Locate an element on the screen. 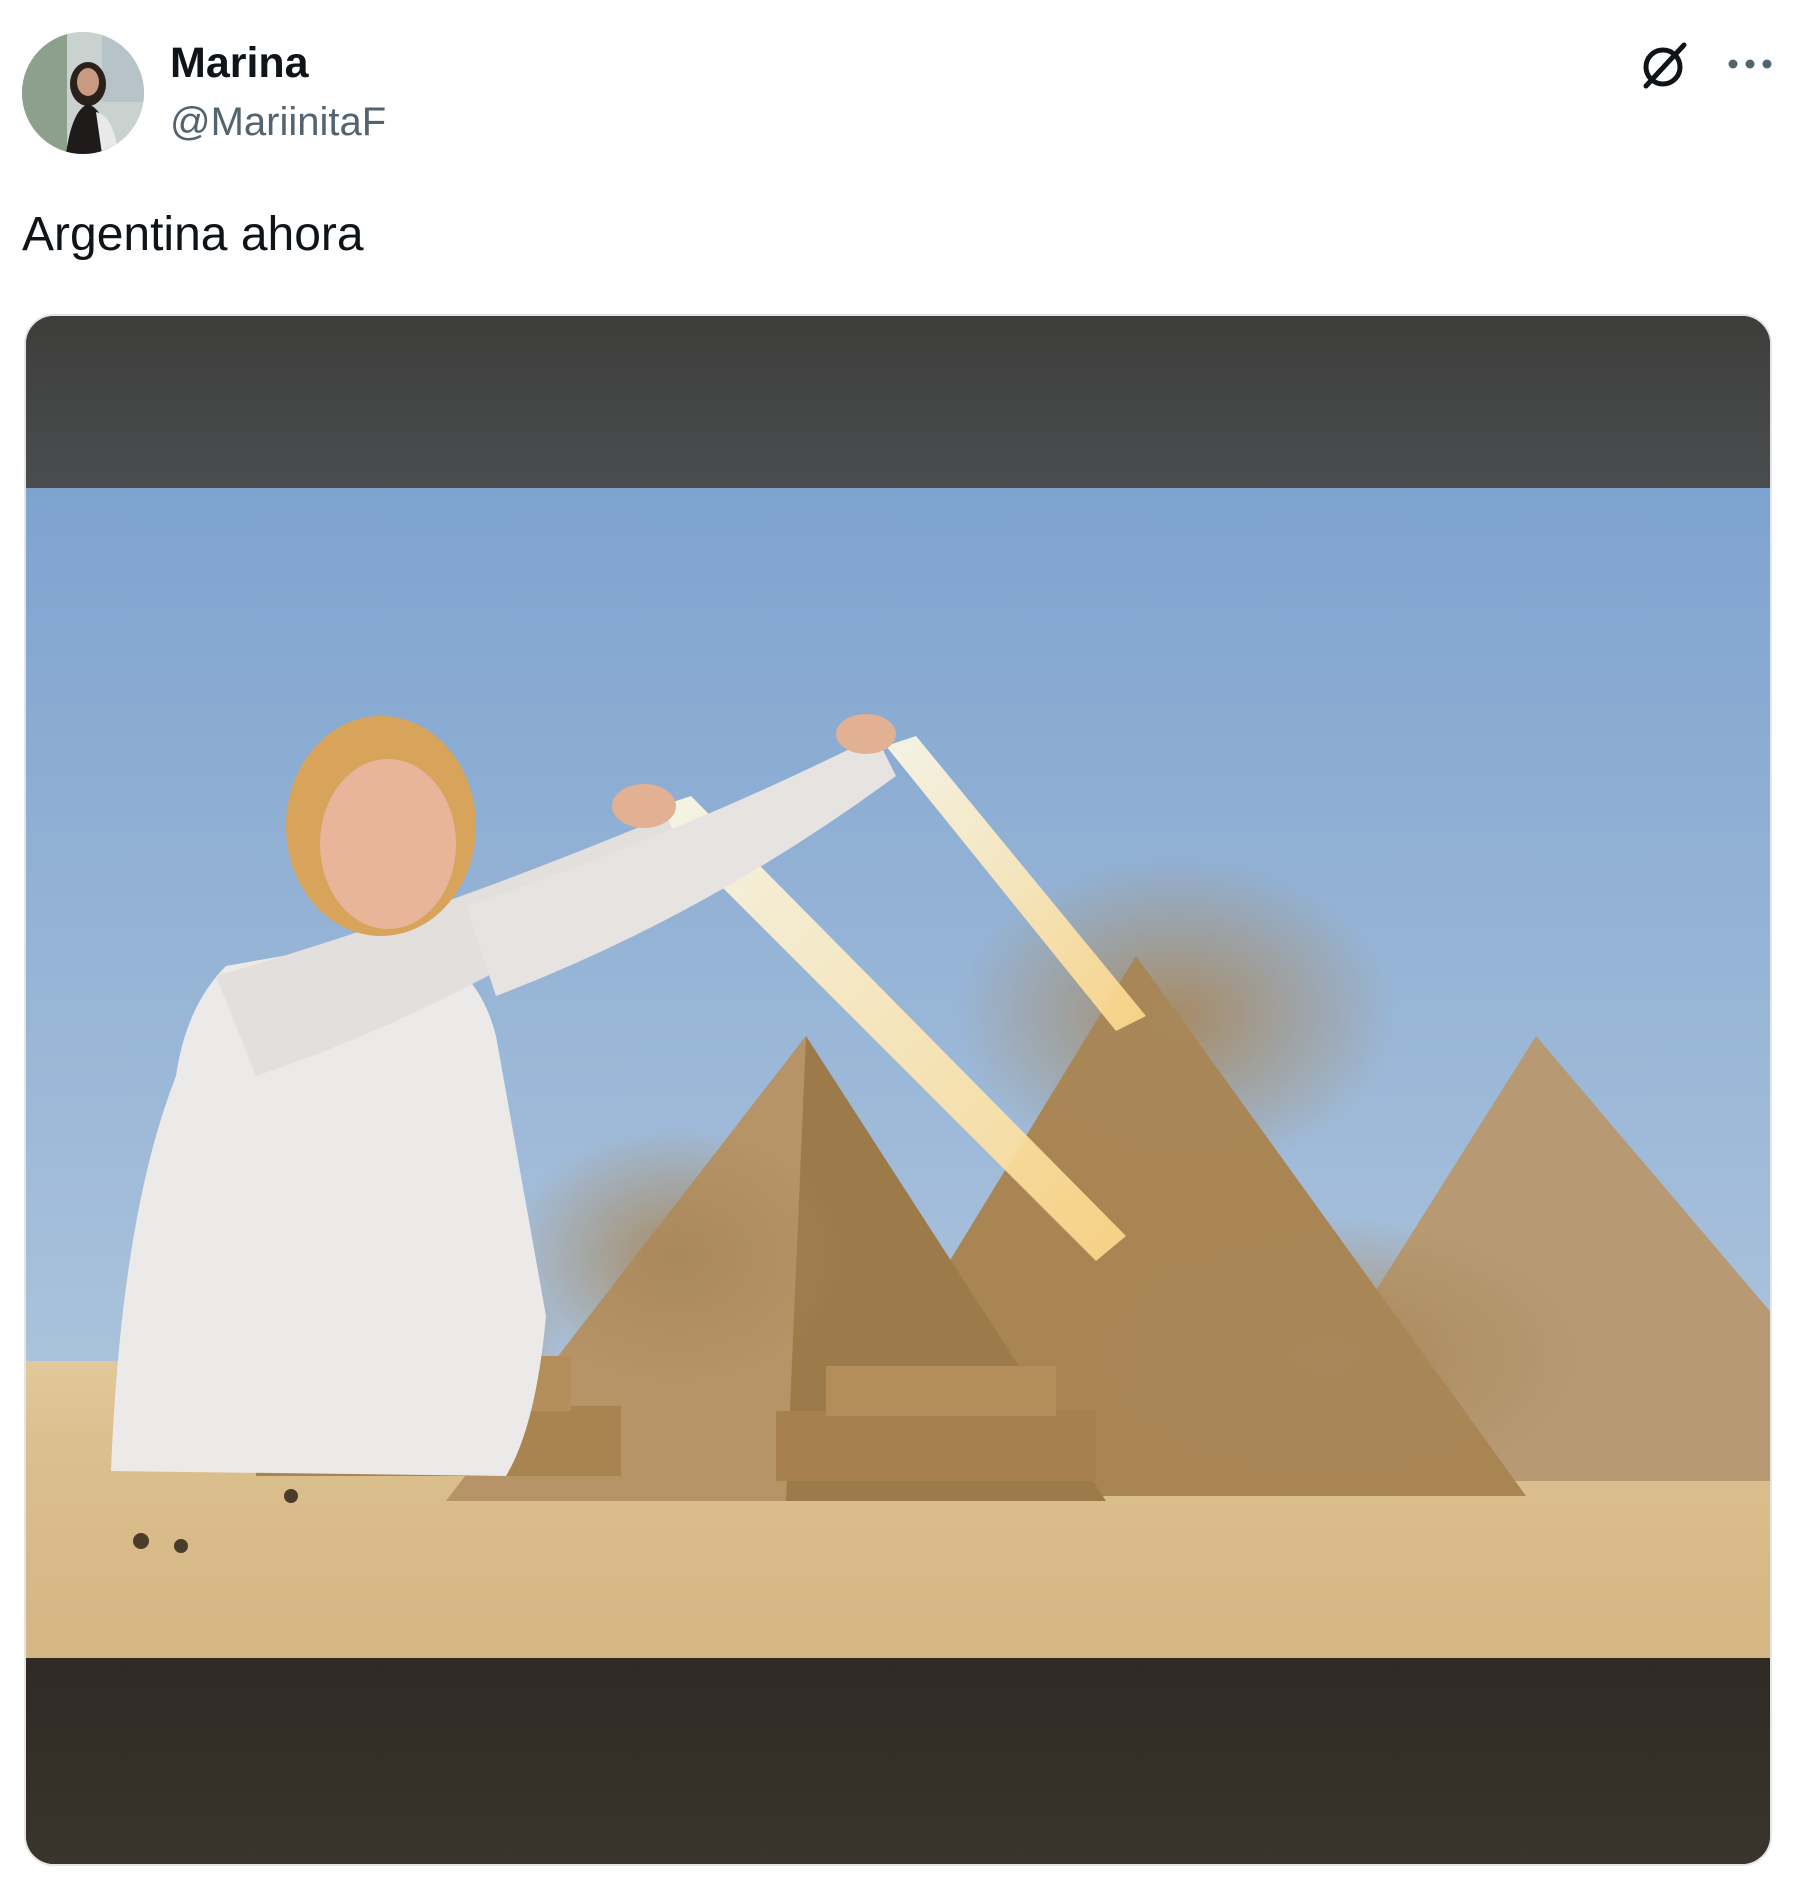 The width and height of the screenshot is (1800, 1903). avatar is located at coordinates (83, 93).